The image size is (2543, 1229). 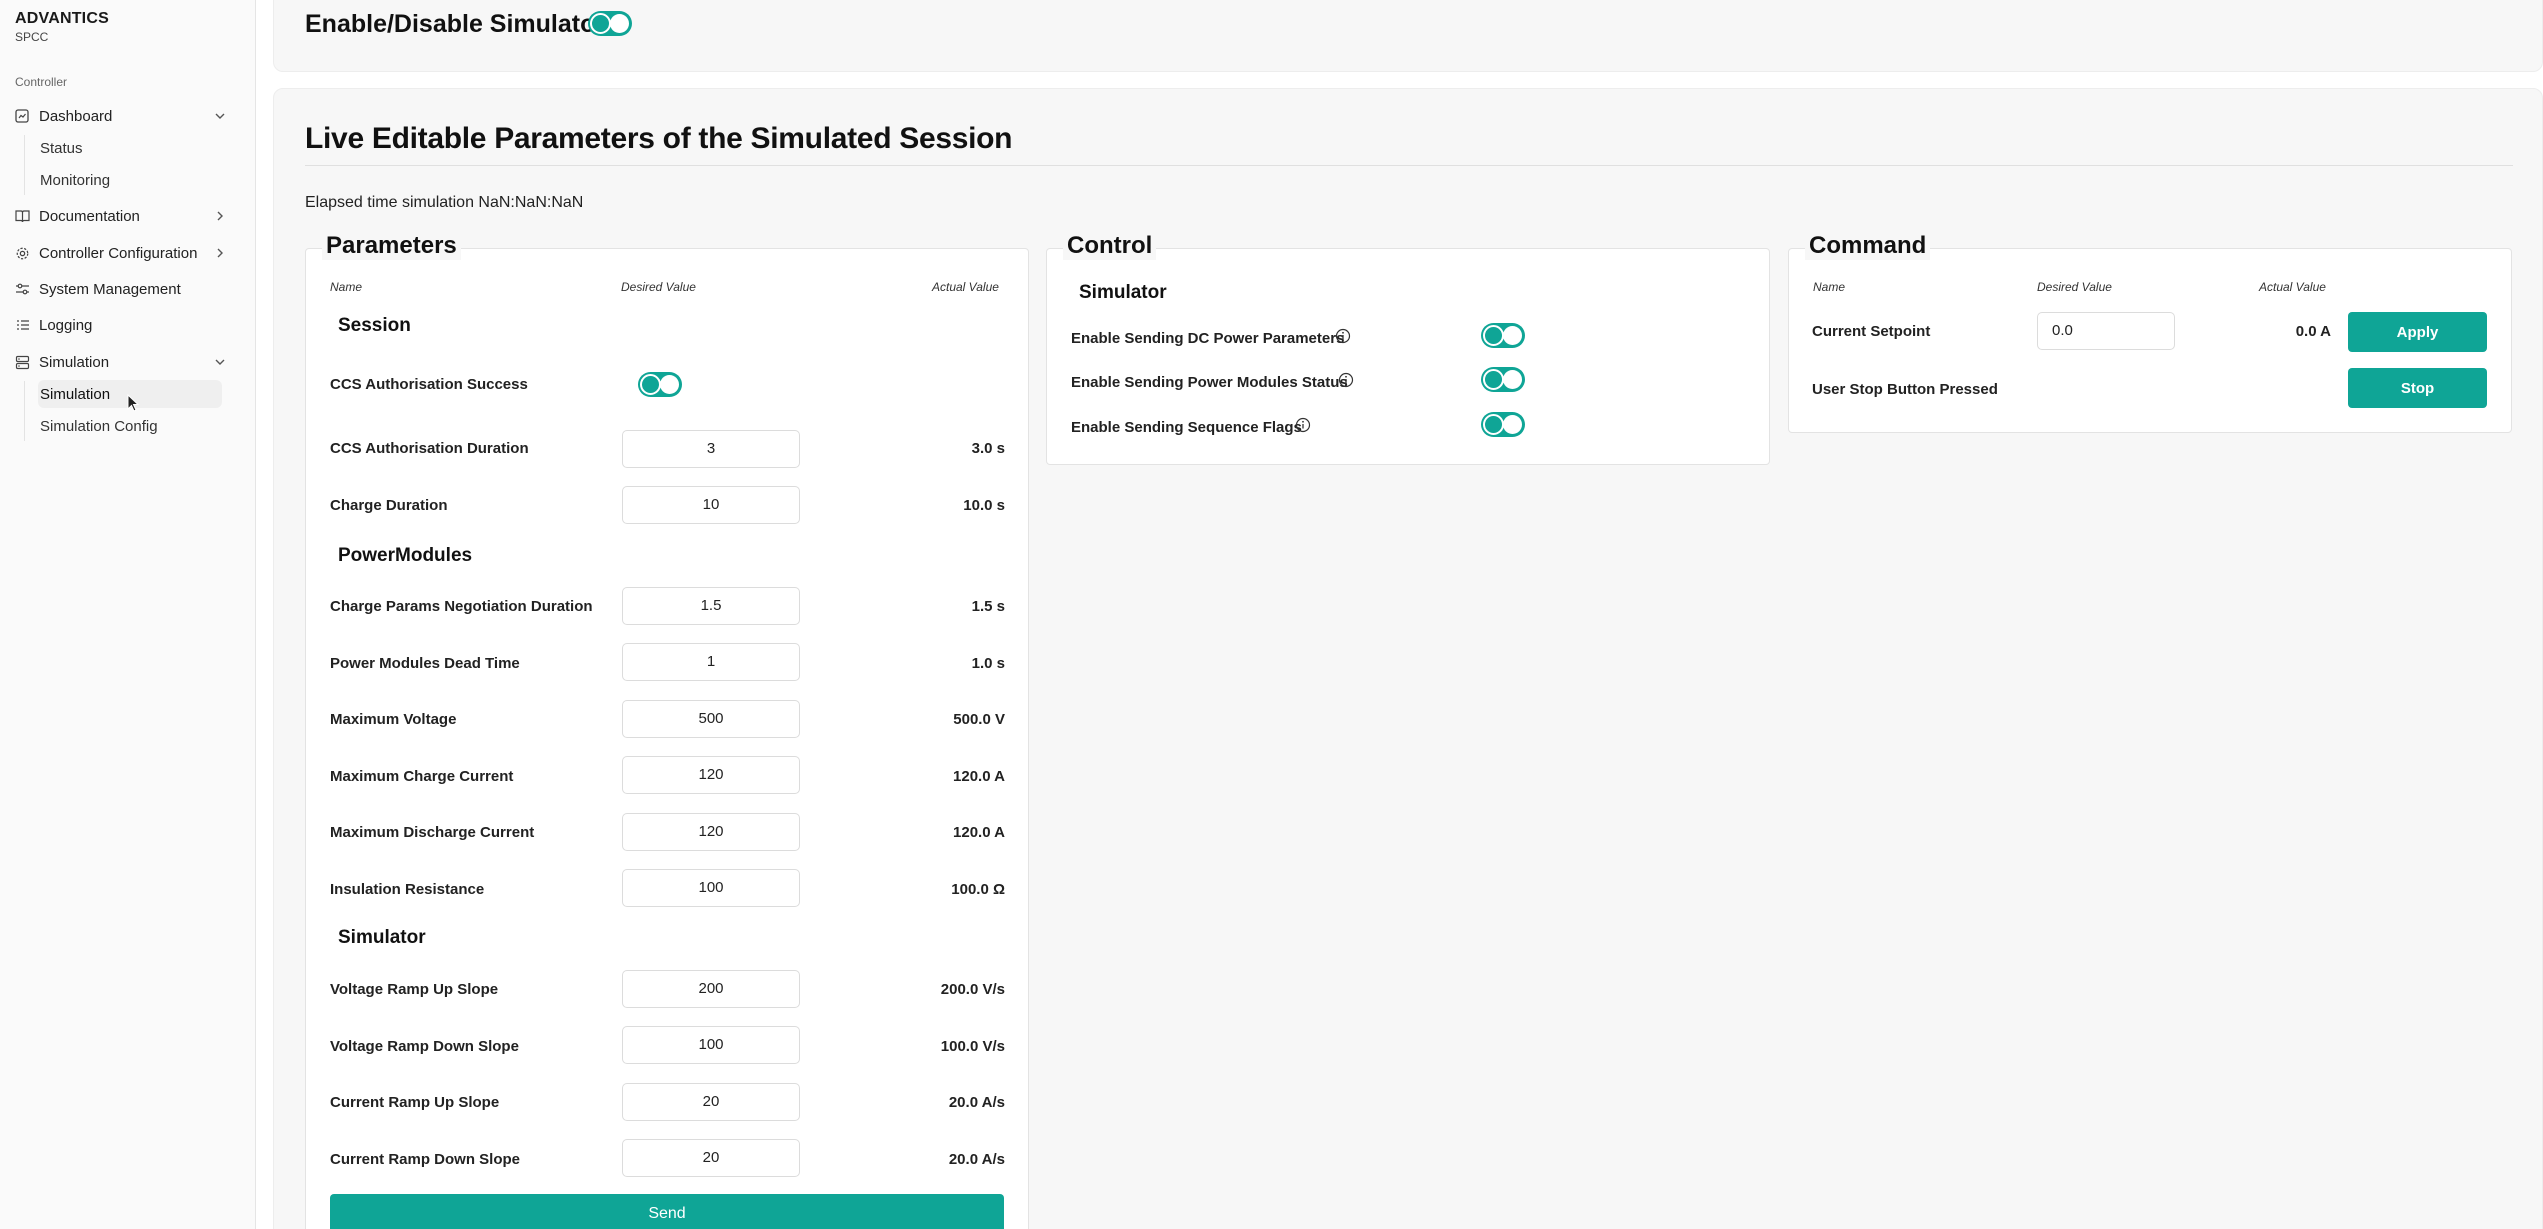 What do you see at coordinates (1868, 246) in the screenshot?
I see `command-legend: Command` at bounding box center [1868, 246].